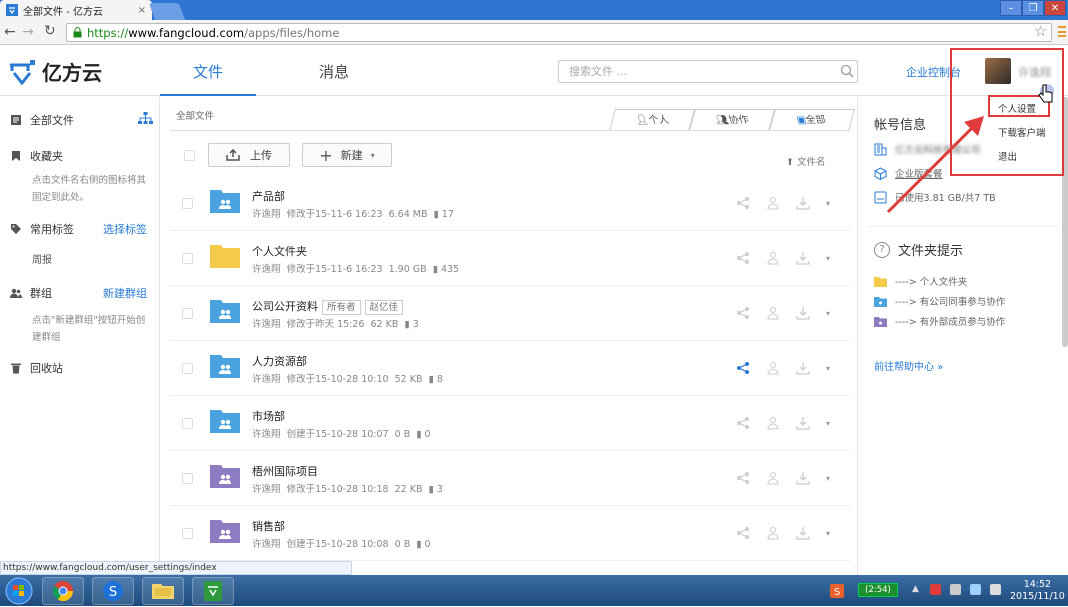  Describe the element at coordinates (46, 156) in the screenshot. I see `sidebar-label-favorites: 收藏夹` at that location.